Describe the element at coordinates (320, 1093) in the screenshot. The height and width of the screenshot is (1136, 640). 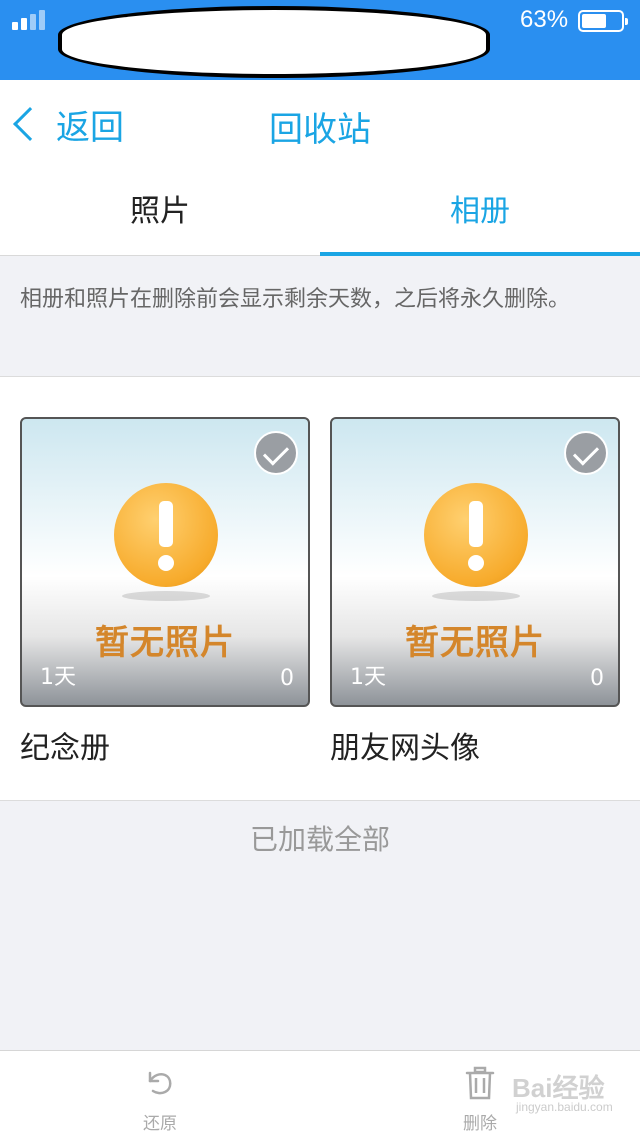
I see `bottom-toolbar: 还原 删除` at that location.